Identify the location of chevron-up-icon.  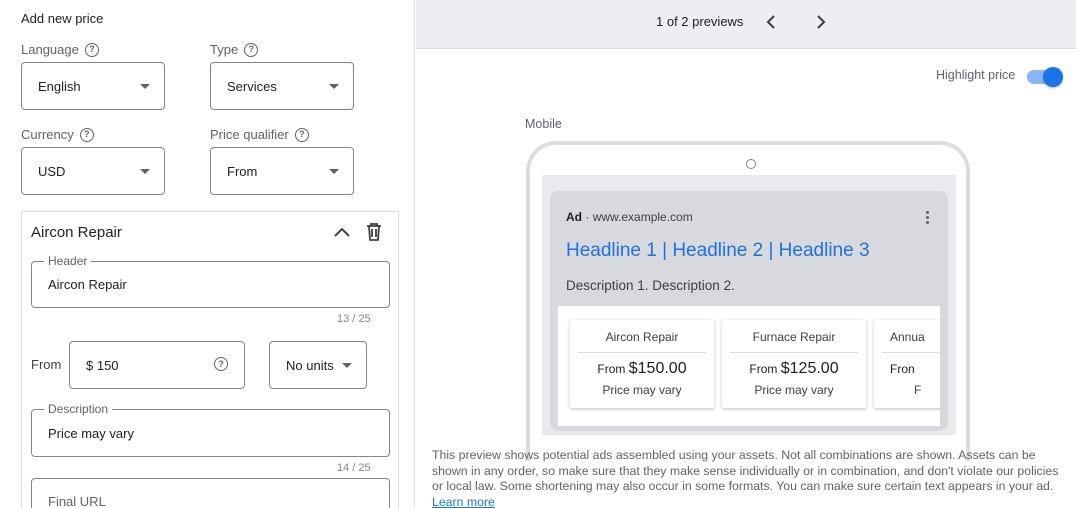
(342, 233).